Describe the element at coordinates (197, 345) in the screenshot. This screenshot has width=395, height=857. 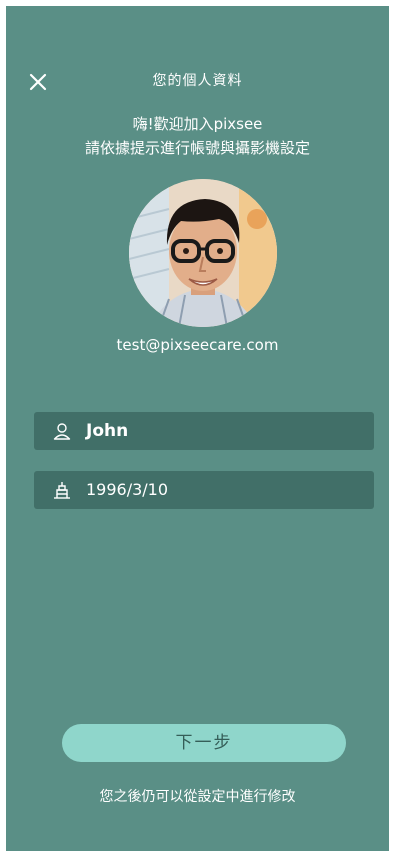
I see `email-text: test@pixseecare.com` at that location.